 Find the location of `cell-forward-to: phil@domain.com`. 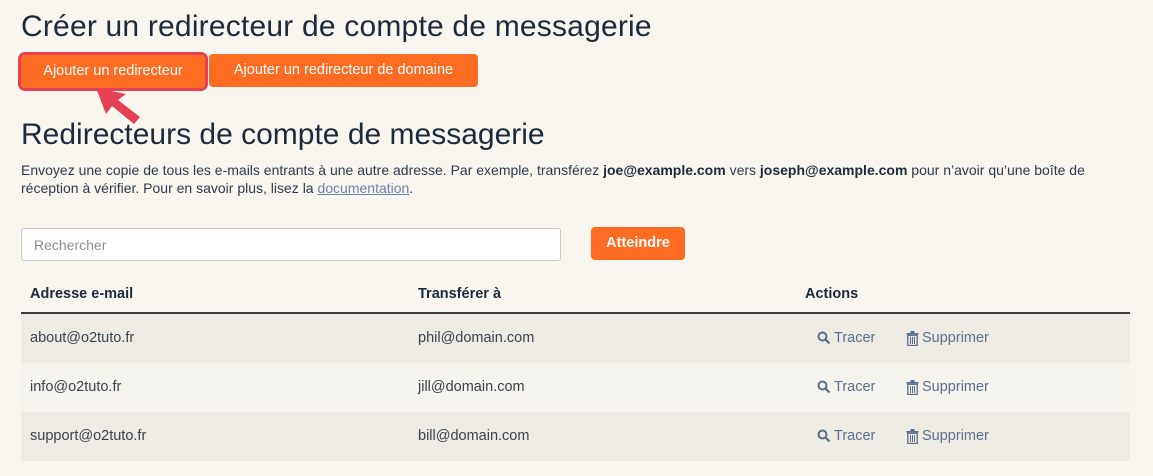

cell-forward-to: phil@domain.com is located at coordinates (476, 338).